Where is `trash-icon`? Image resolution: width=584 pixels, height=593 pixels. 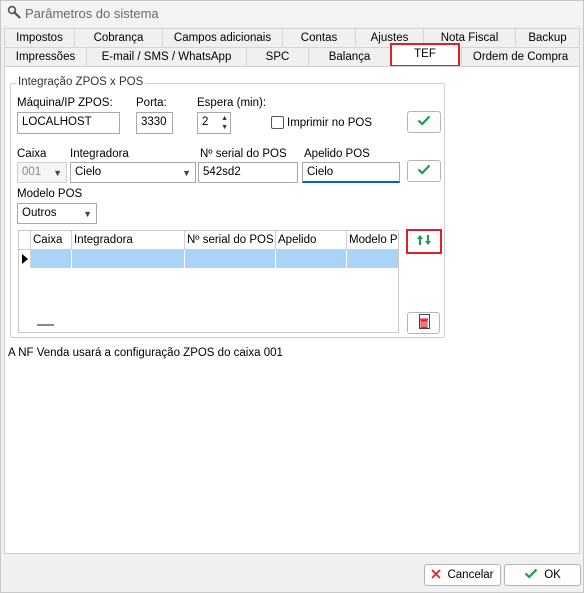
trash-icon is located at coordinates (424, 323).